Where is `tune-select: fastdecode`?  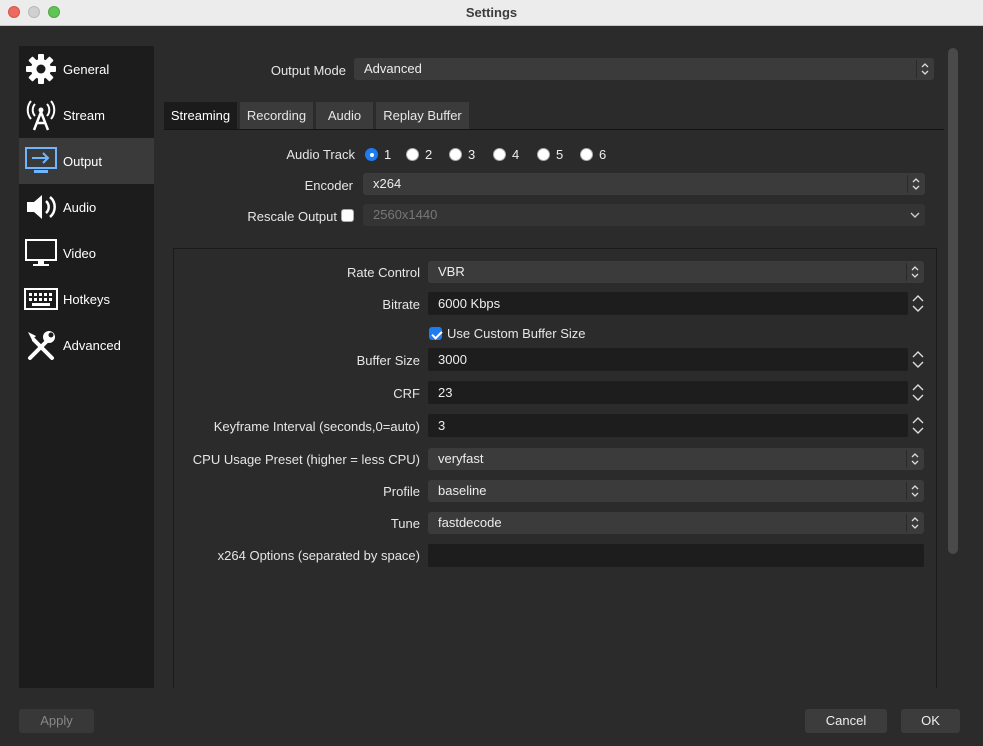
tune-select: fastdecode is located at coordinates (676, 523).